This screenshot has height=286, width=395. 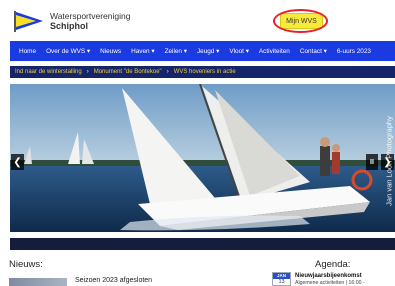 What do you see at coordinates (48, 72) in the screenshot?
I see `ticker-item: Ind naar de winterstalling` at bounding box center [48, 72].